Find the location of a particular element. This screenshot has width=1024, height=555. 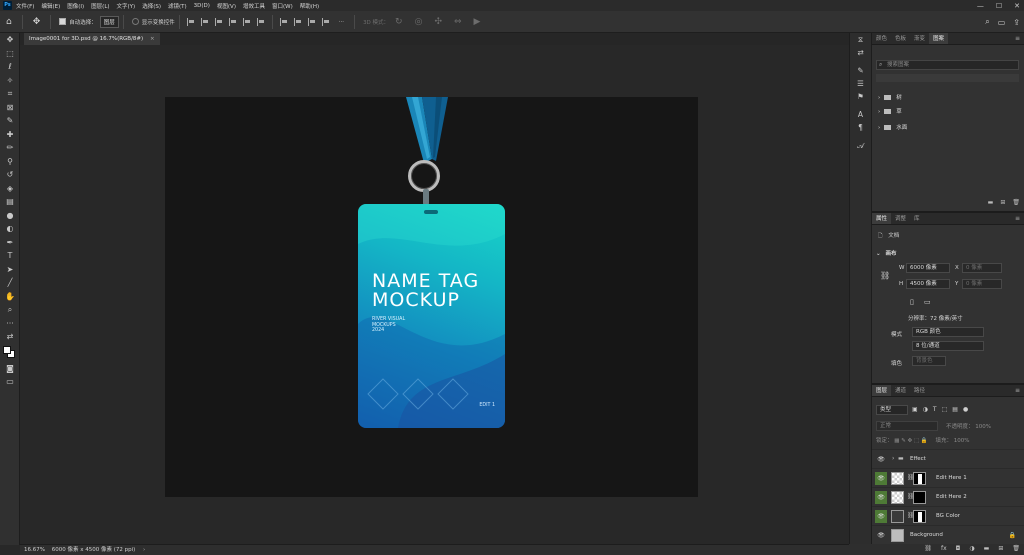

menu-plugins: 增效工具 is located at coordinates (254, 6).